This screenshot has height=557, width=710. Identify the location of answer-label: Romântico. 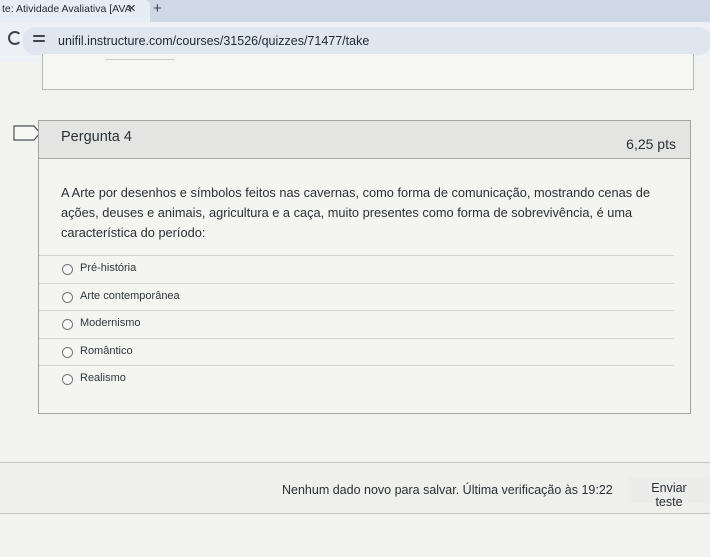
(106, 351).